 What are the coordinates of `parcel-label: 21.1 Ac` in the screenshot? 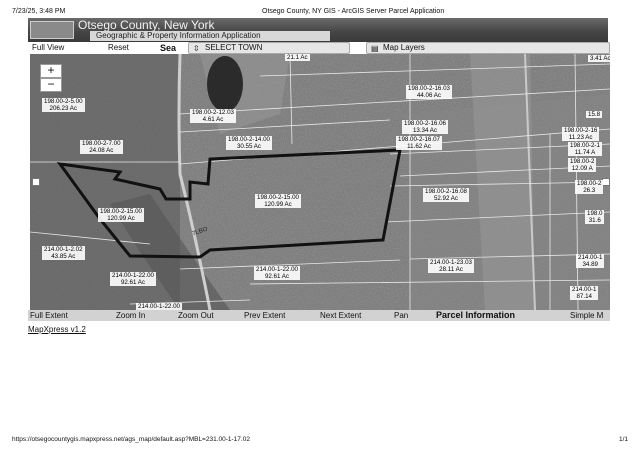 It's located at (297, 57).